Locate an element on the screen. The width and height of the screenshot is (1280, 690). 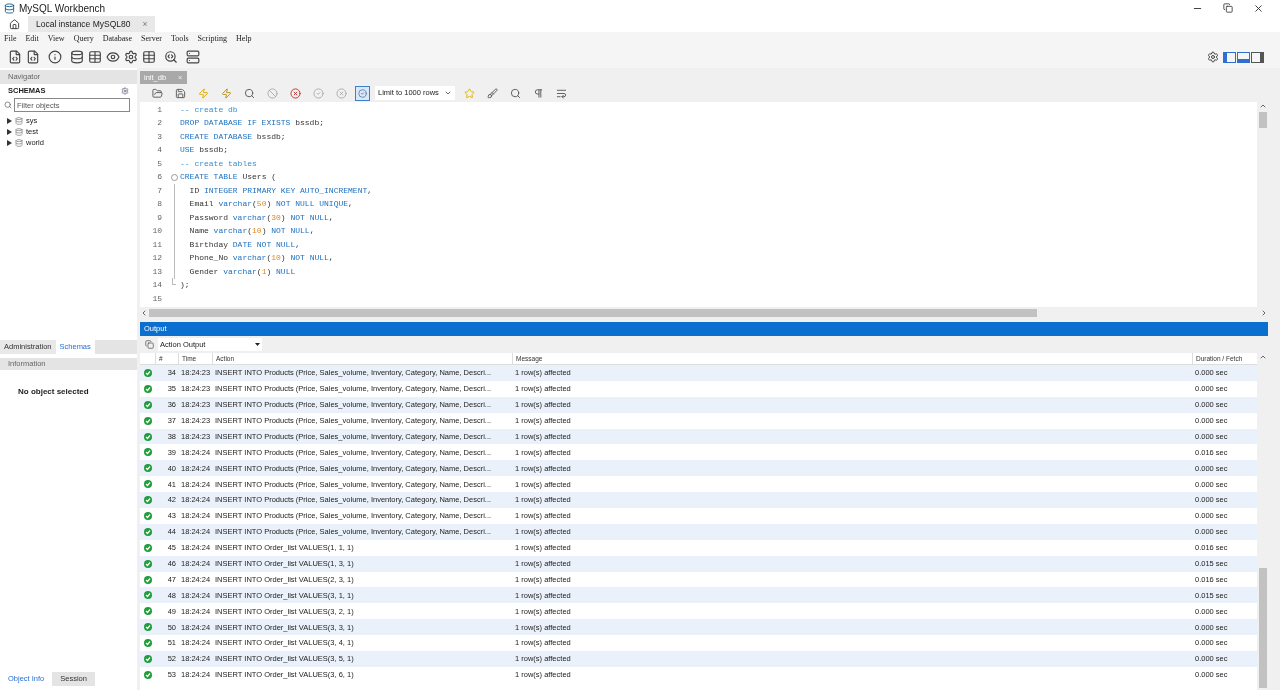
procedure-icon is located at coordinates (131, 57).